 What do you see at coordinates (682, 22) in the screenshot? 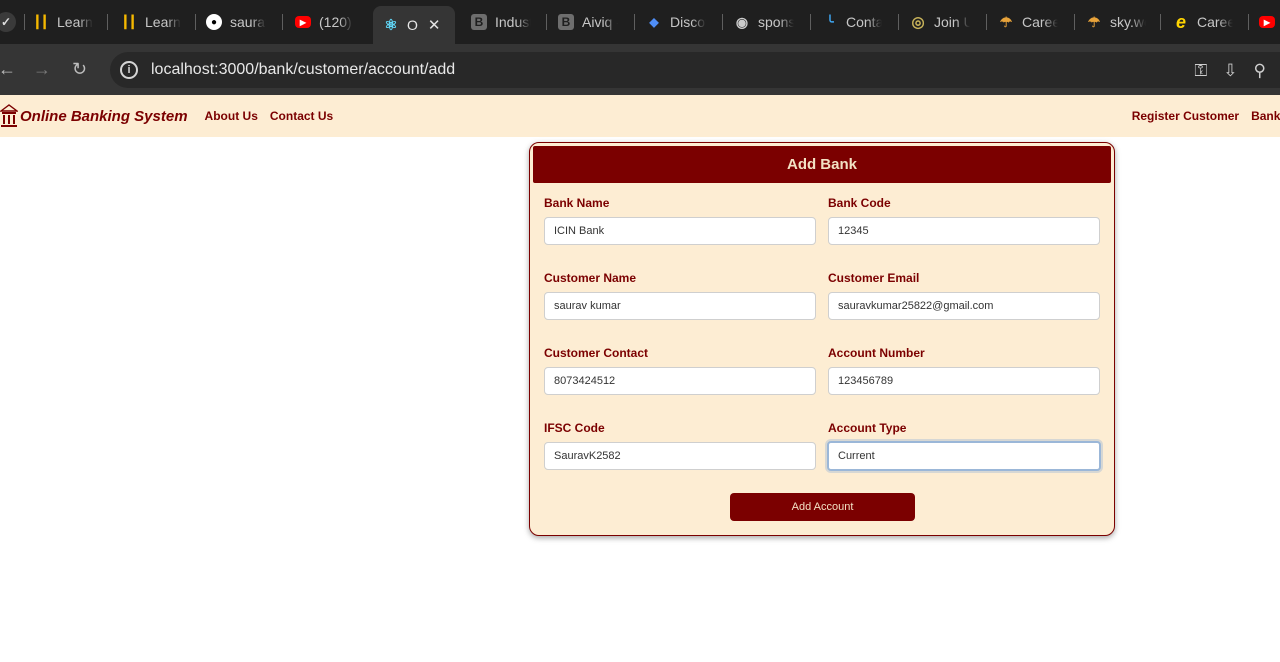
I see `browser-tab: ◆ Discov` at bounding box center [682, 22].